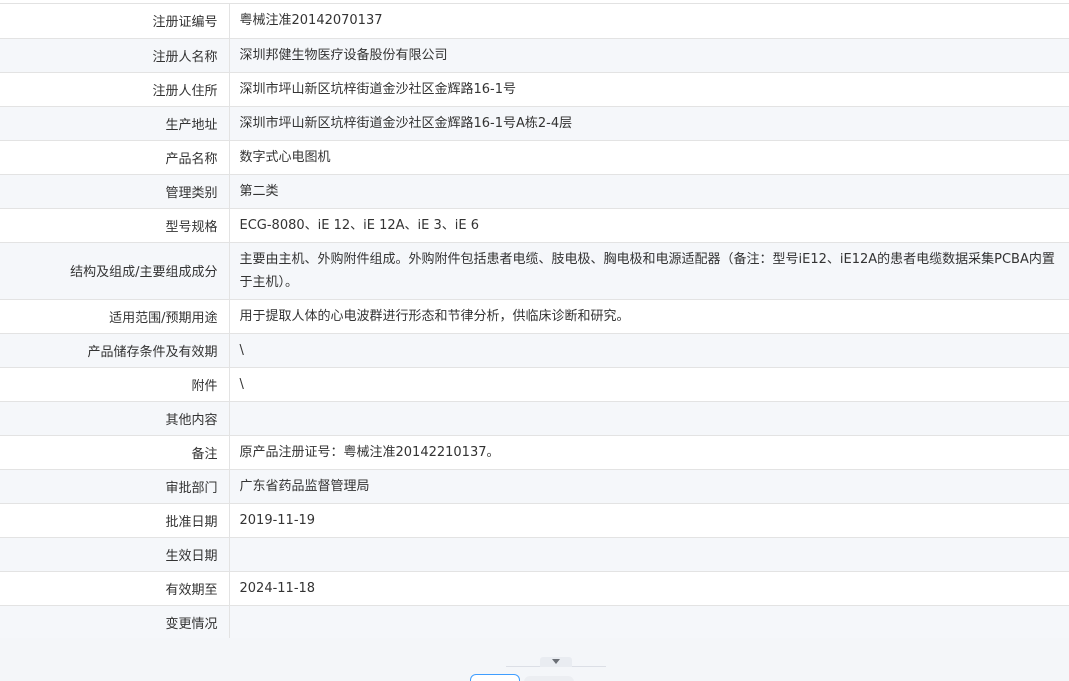 The image size is (1069, 681). I want to click on table-row: 产品储存条件及有效期 \, so click(534, 350).